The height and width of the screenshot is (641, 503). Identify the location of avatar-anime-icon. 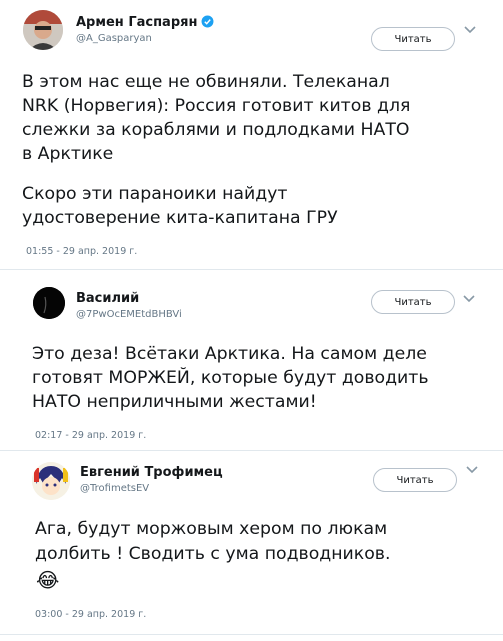
(51, 481).